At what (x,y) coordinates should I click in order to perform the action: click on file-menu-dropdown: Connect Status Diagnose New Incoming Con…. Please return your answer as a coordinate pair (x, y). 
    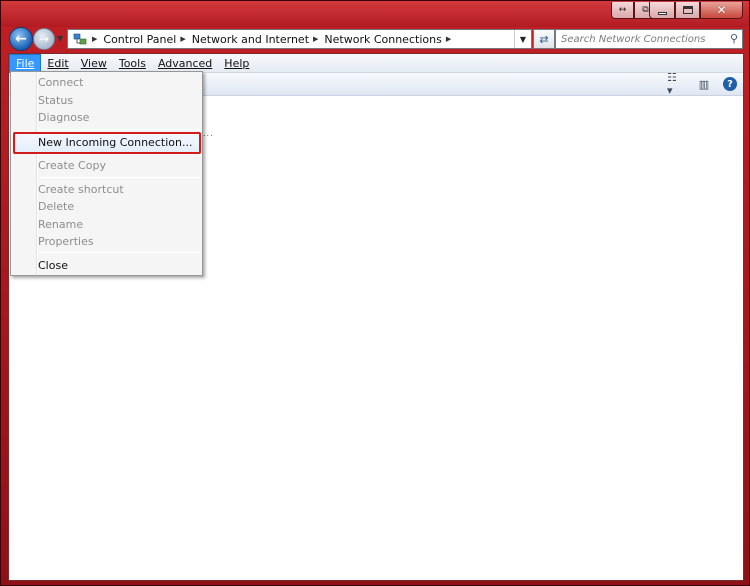
    Looking at the image, I should click on (106, 173).